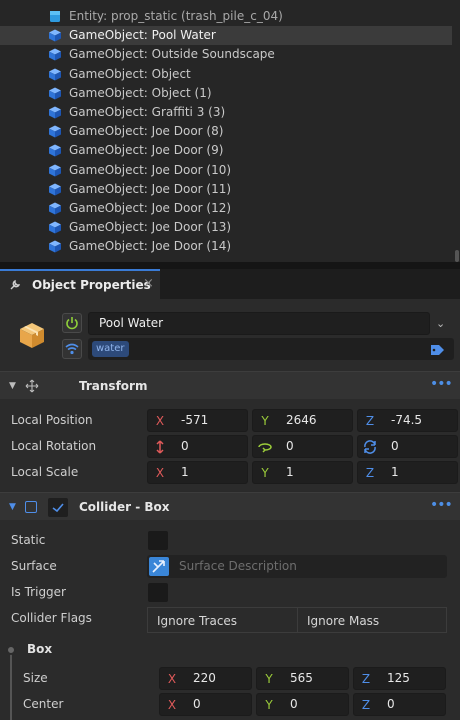 The height and width of the screenshot is (720, 460). What do you see at coordinates (222, 620) in the screenshot?
I see `ignore-traces-button: Ignore Traces` at bounding box center [222, 620].